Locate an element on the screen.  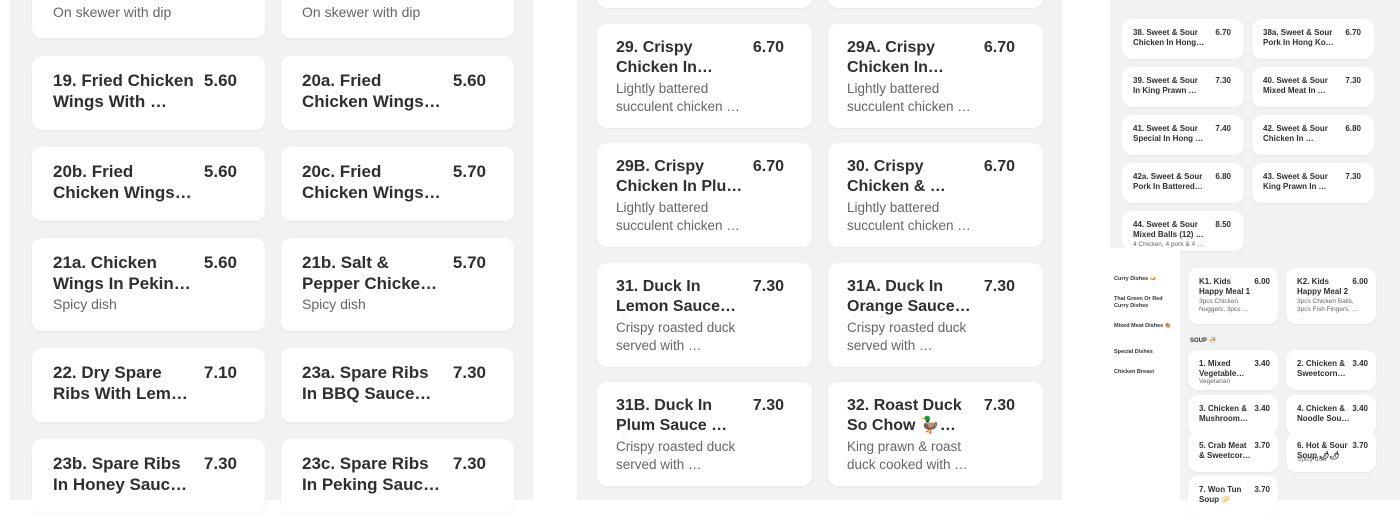
menu-item-card: 2. Chicken & Sweetcorn Soup … 3.40 is located at coordinates (1331, 370).